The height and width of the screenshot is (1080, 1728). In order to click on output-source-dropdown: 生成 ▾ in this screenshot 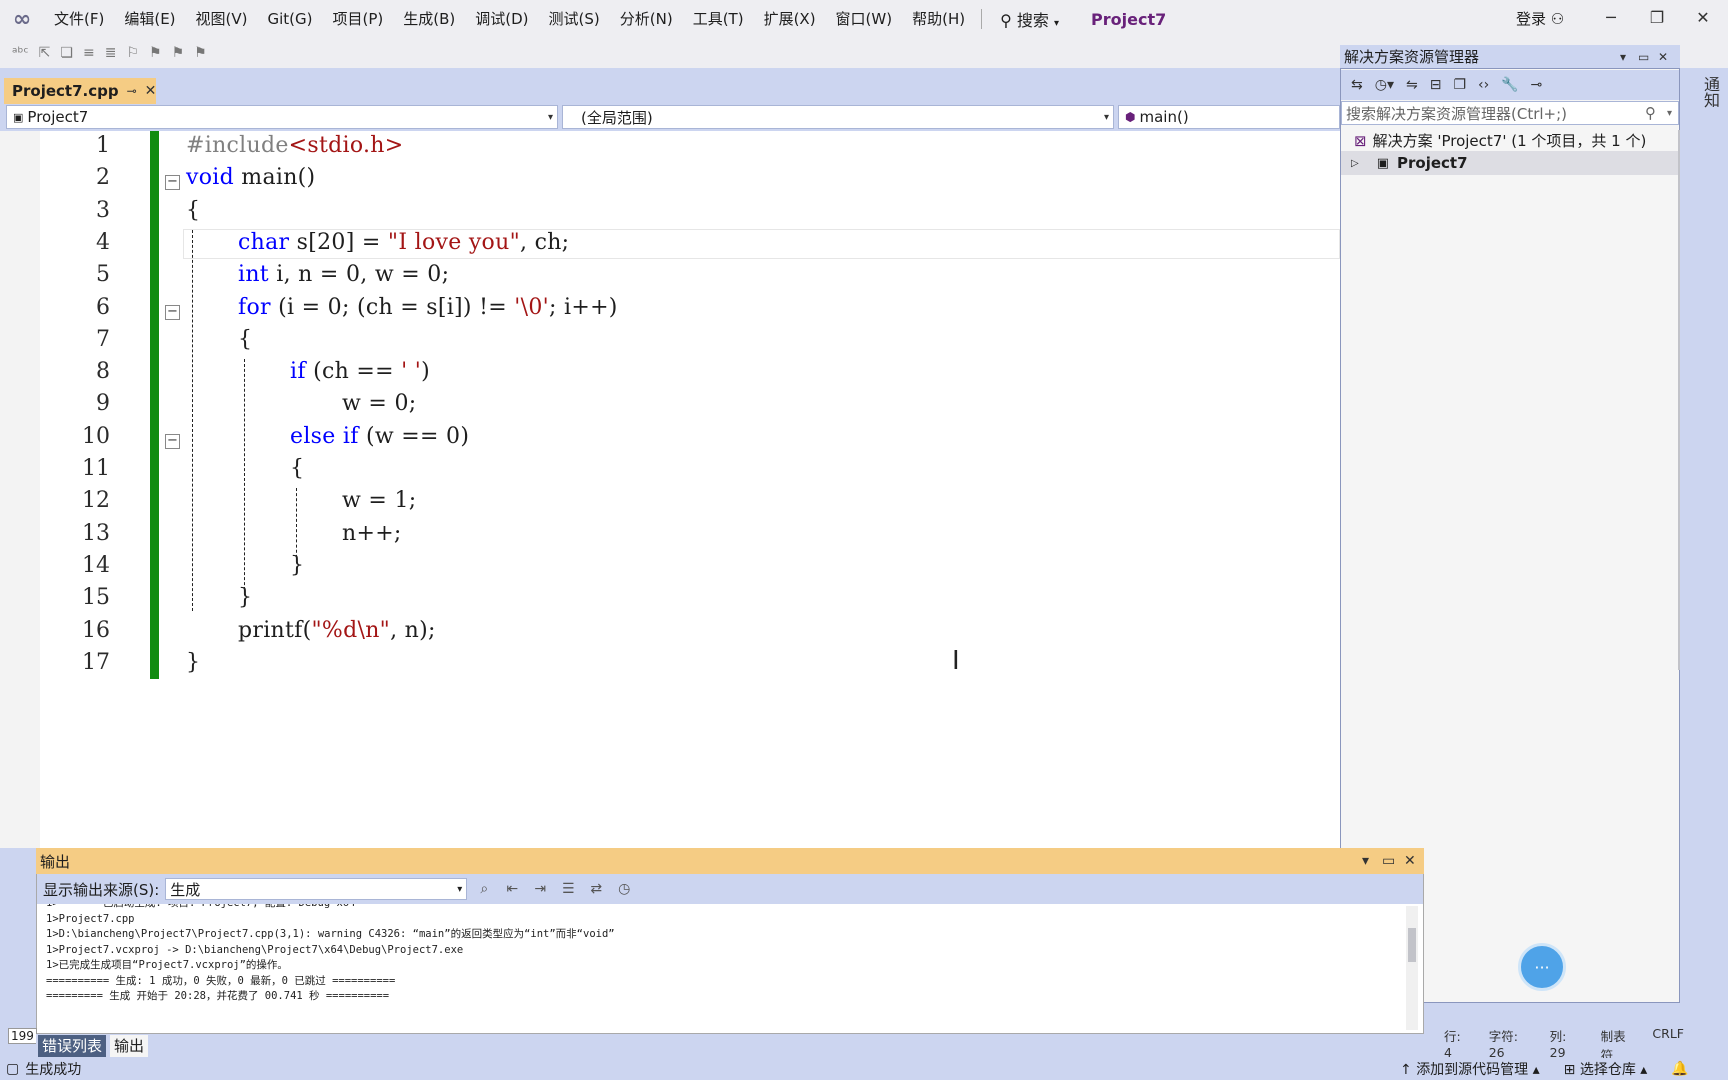, I will do `click(316, 889)`.